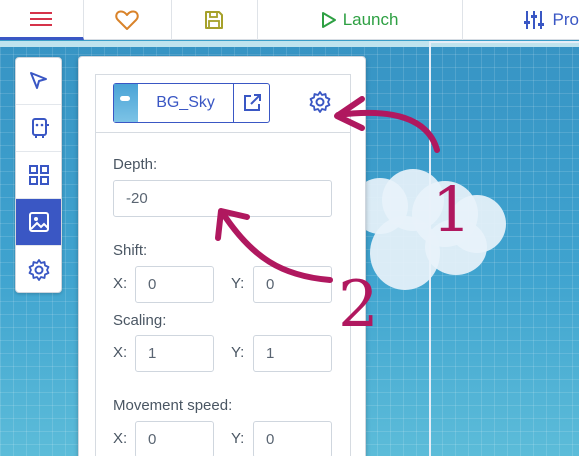 This screenshot has height=456, width=579. I want to click on cursor-icon, so click(38, 80).